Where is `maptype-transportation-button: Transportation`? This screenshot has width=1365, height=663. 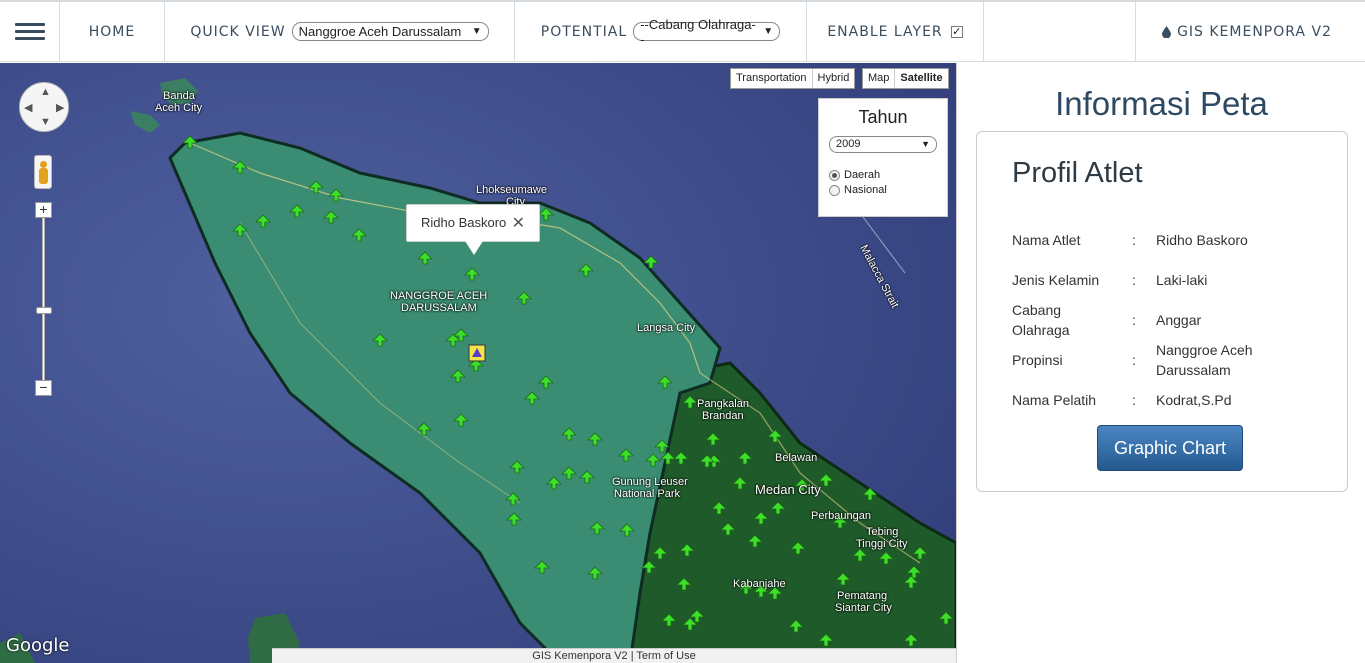
maptype-transportation-button: Transportation is located at coordinates (772, 78).